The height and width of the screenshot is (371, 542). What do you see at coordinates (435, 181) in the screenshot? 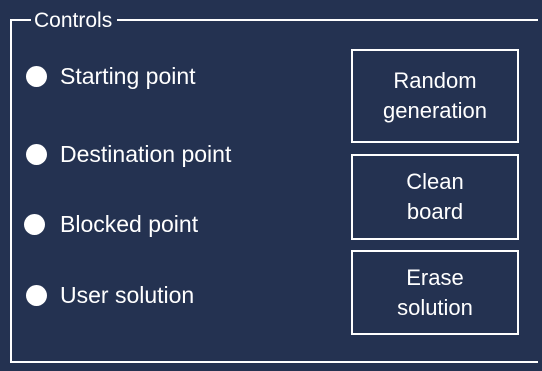
I see `clean-board-label-line1: Clean` at bounding box center [435, 181].